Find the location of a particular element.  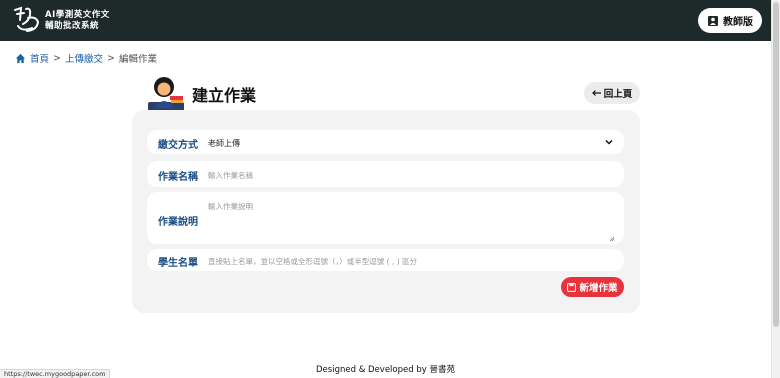

breadcrumb-current: 編輯作業 is located at coordinates (137, 59).